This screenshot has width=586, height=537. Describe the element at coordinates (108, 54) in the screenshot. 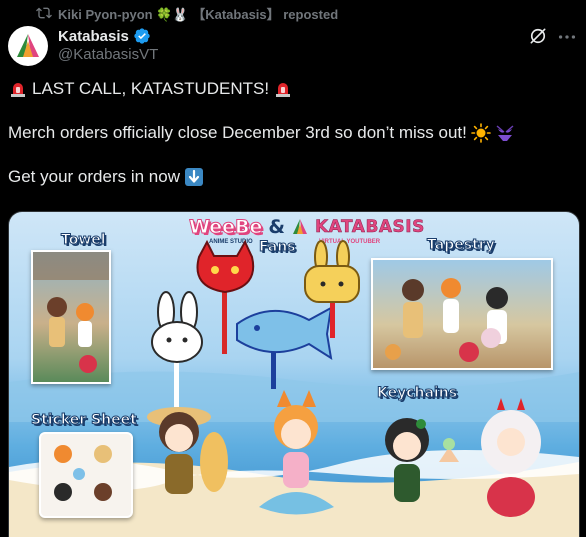

I see `author-handle: @KatabasisVT` at that location.